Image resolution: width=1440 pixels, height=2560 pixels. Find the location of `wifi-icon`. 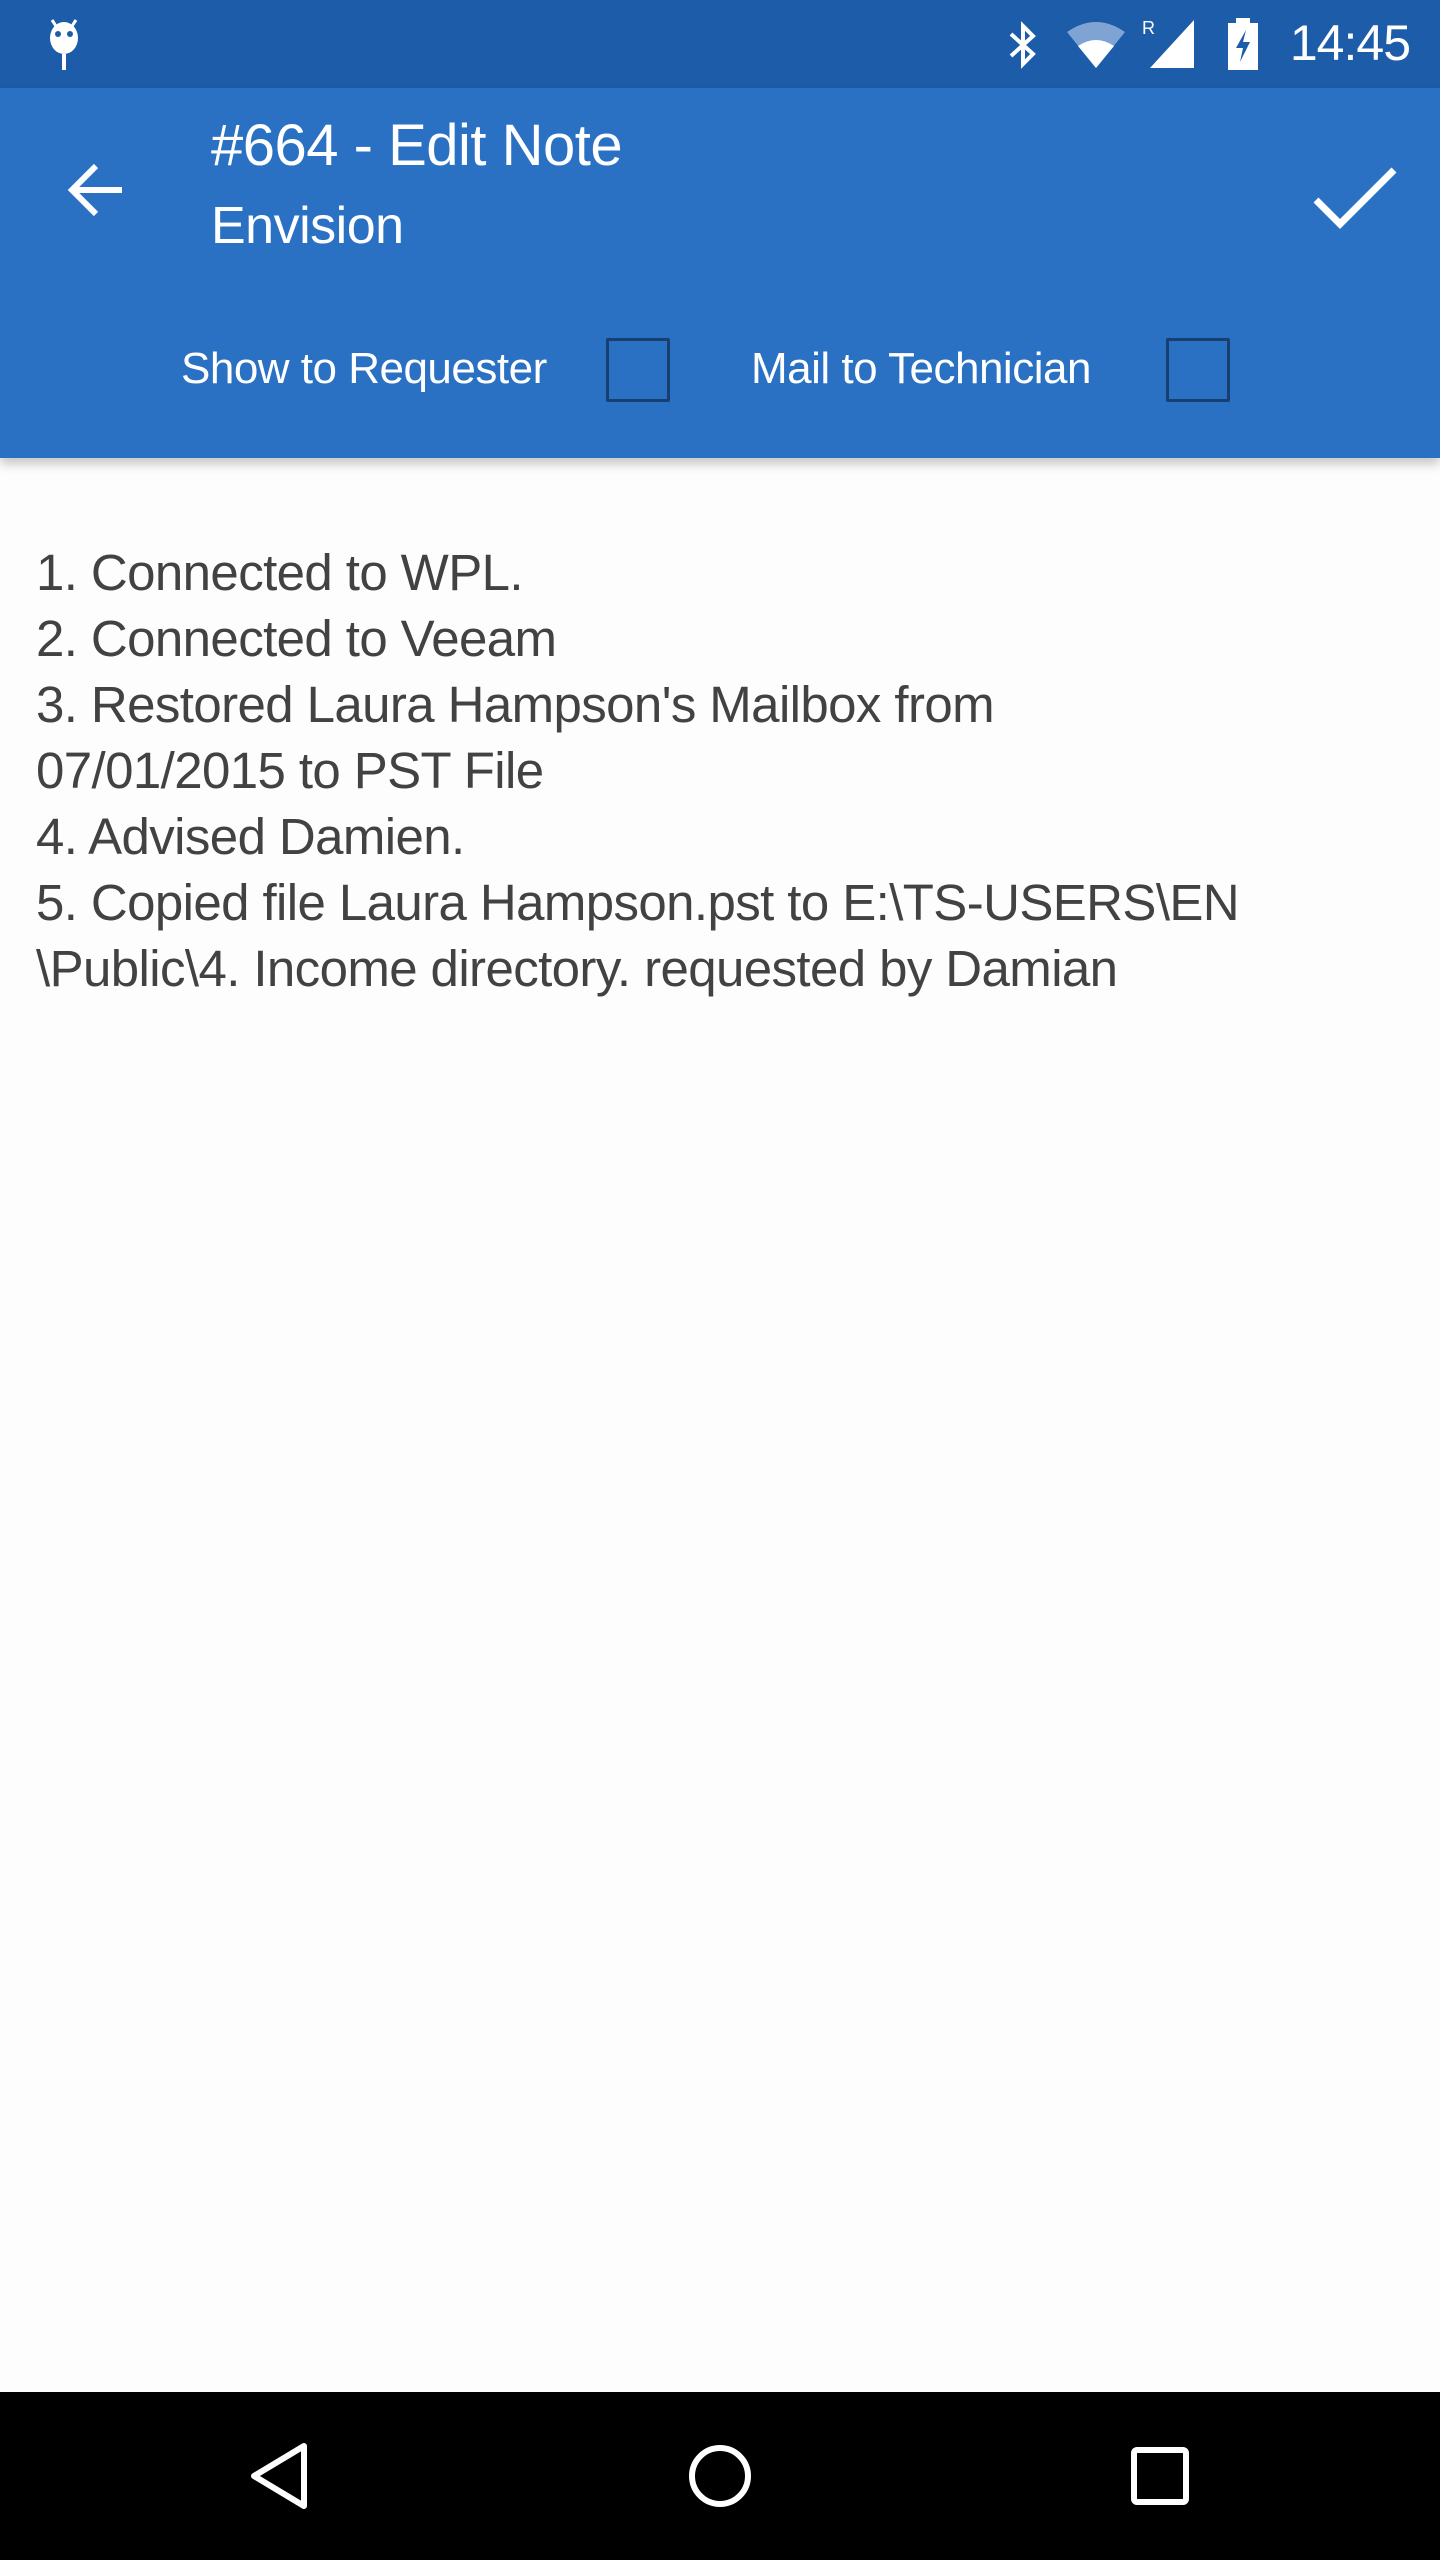

wifi-icon is located at coordinates (1096, 45).